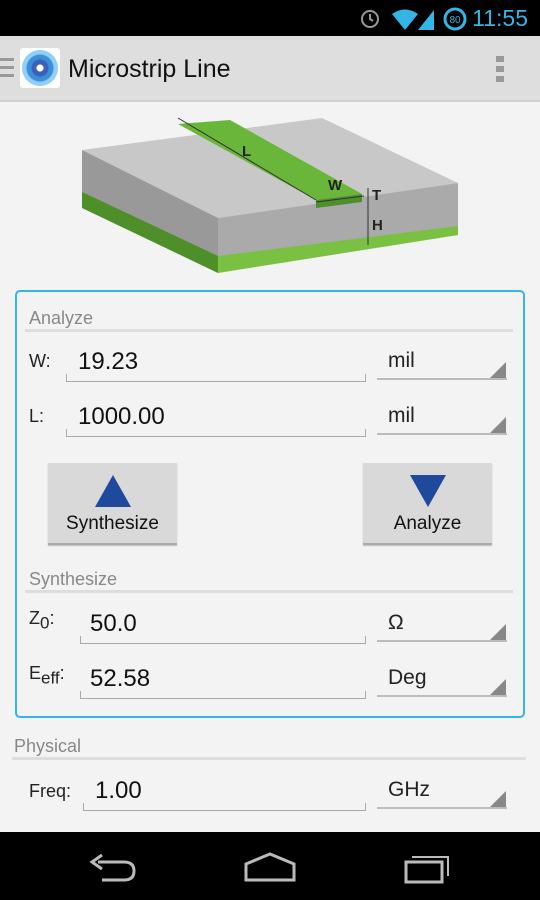 This screenshot has width=540, height=900. Describe the element at coordinates (118, 790) in the screenshot. I see `freq-value: 1.00` at that location.